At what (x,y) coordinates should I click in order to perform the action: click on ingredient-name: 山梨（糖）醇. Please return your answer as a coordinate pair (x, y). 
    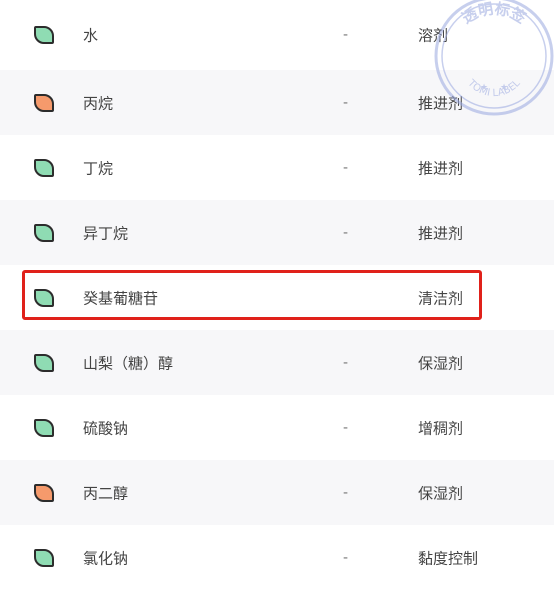
    Looking at the image, I should click on (128, 363).